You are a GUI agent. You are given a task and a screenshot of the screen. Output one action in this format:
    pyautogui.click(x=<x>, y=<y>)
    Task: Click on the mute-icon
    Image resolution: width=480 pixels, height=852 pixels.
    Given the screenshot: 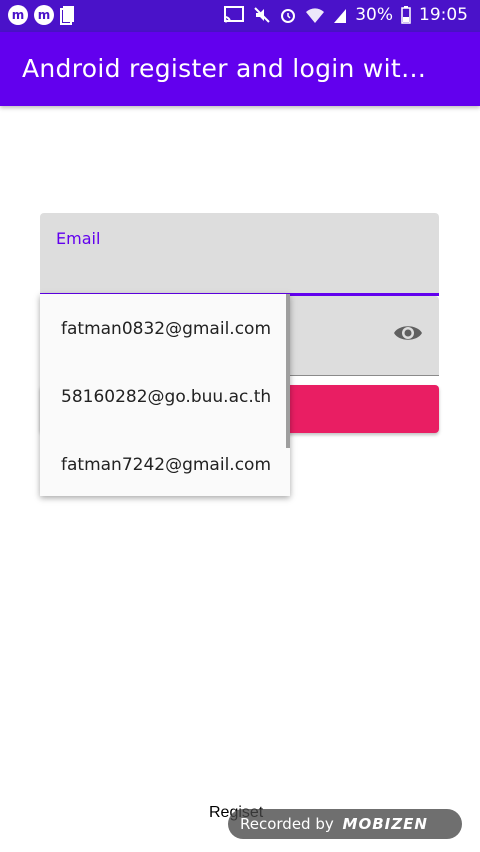 What is the action you would take?
    pyautogui.click(x=262, y=15)
    